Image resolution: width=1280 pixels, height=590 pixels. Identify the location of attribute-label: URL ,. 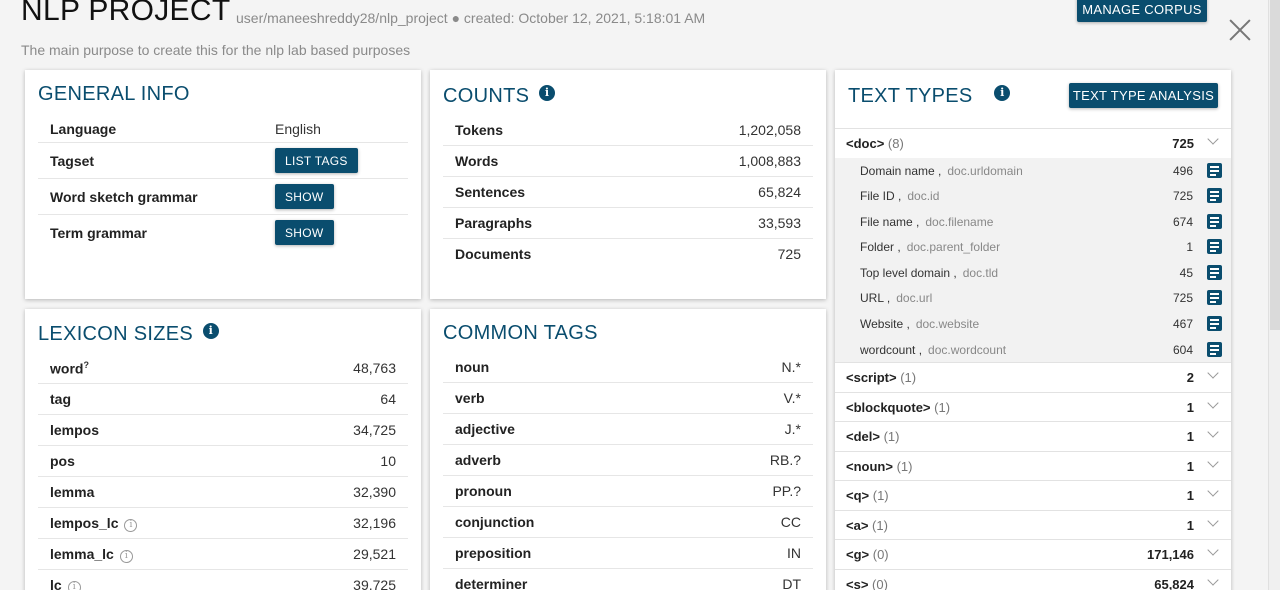
(875, 298).